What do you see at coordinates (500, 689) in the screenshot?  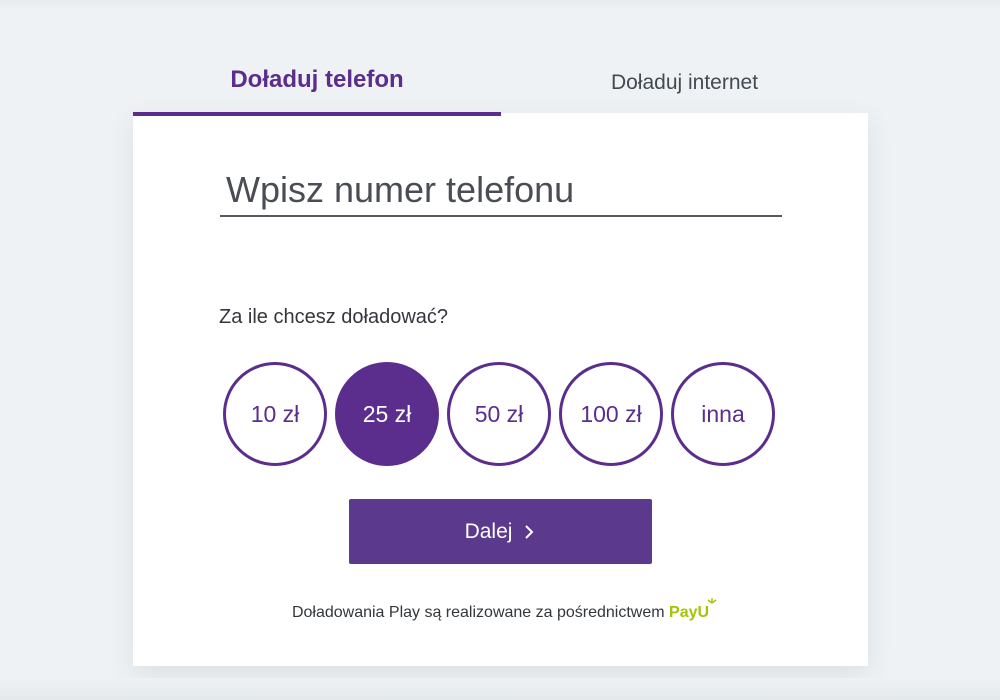 I see `page-bottom-strip` at bounding box center [500, 689].